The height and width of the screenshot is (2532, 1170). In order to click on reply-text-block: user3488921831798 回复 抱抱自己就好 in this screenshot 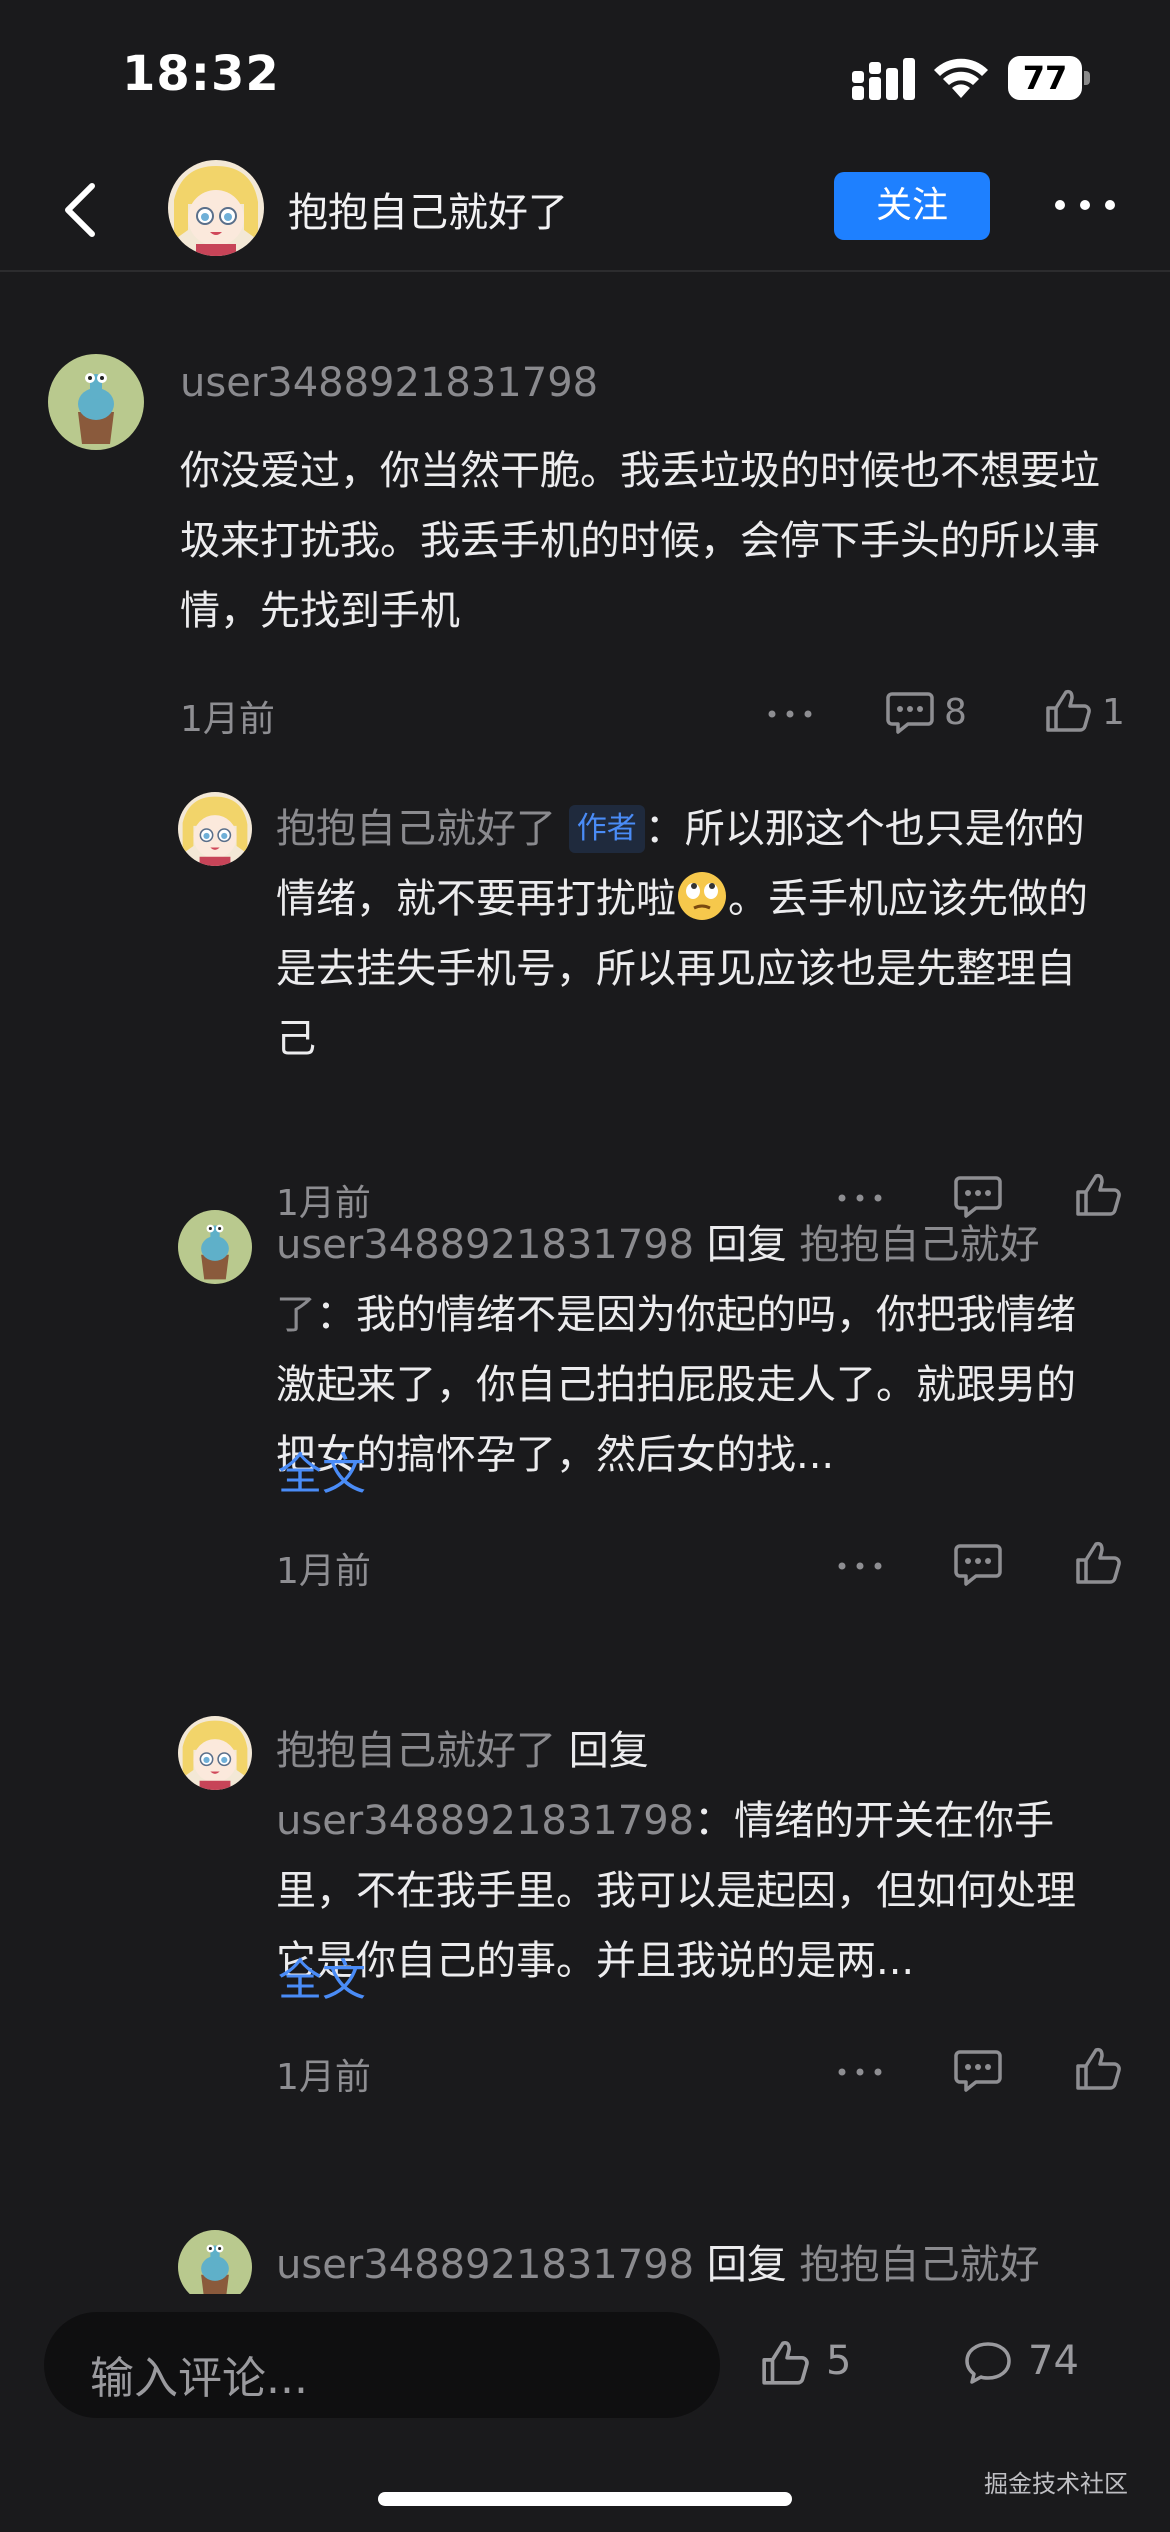, I will do `click(701, 2262)`.